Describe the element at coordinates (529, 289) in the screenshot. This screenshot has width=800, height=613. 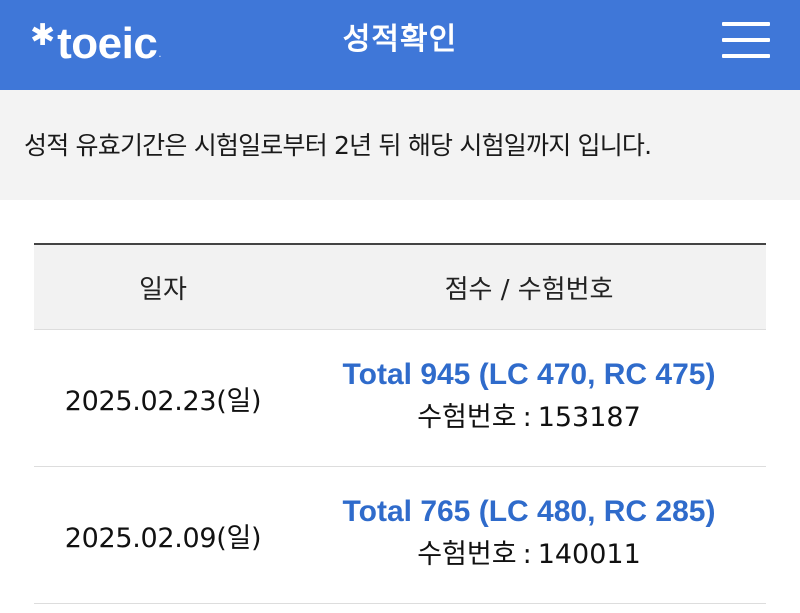
I see `column-header-score: 점수 / 수험번호` at that location.